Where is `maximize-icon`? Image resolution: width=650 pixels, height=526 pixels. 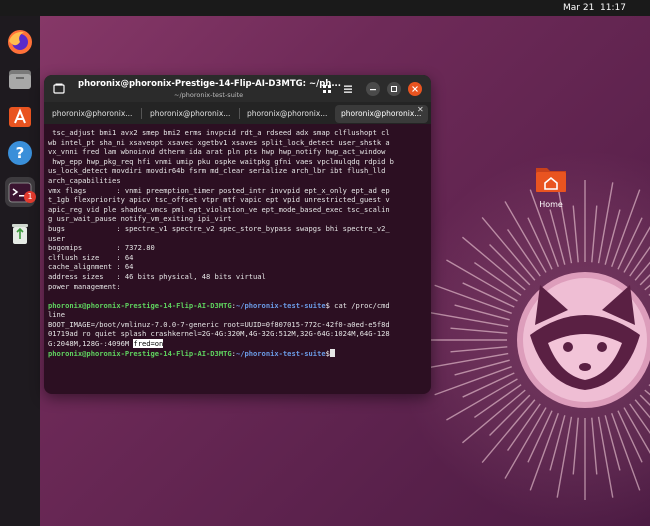 maximize-icon is located at coordinates (394, 89).